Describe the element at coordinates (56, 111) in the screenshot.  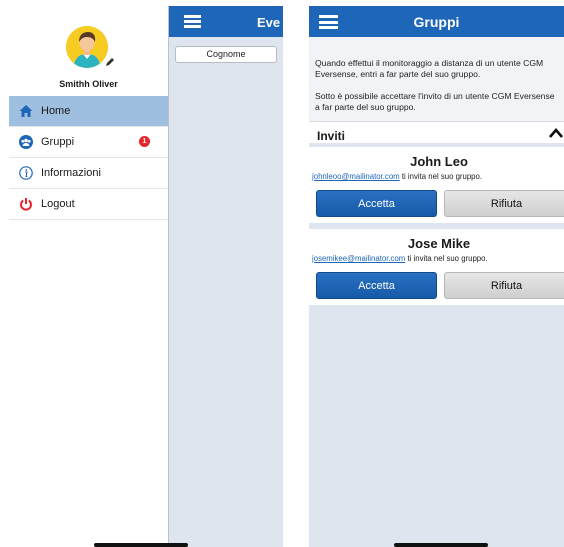
I see `menu-label-home: Home` at that location.